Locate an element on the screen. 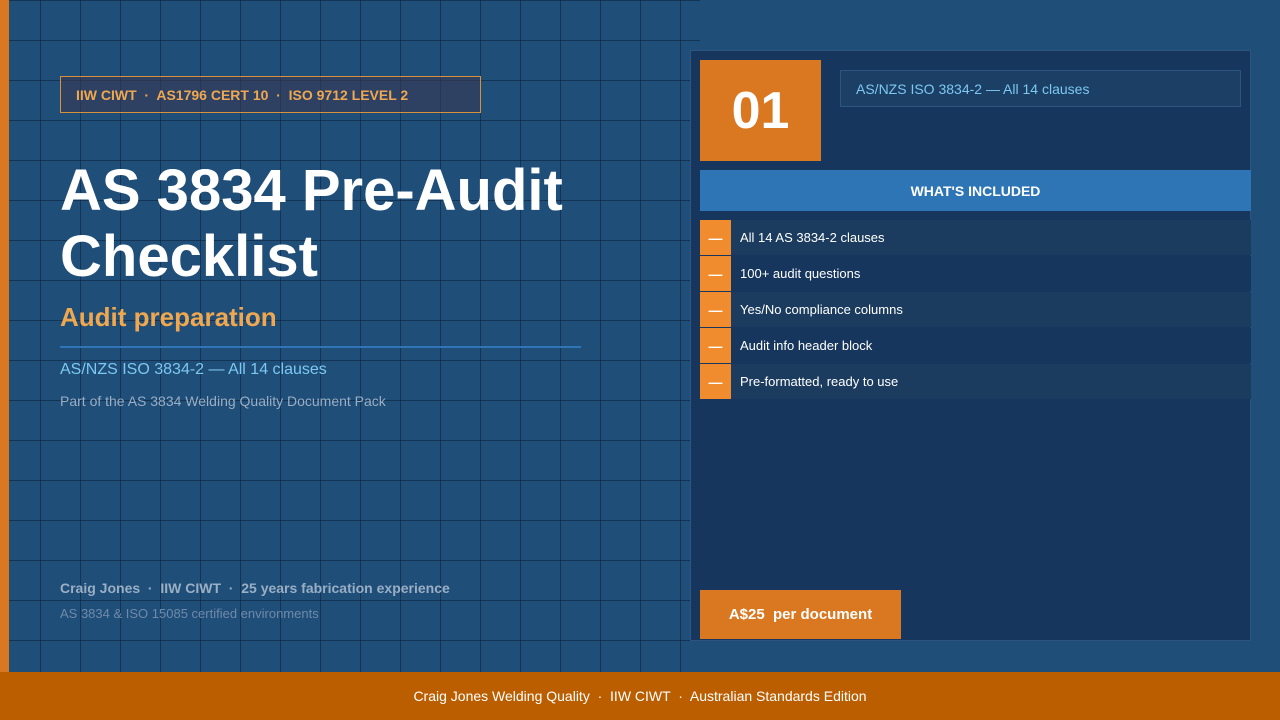  list-item-label: 100+ audit questions is located at coordinates (800, 273).